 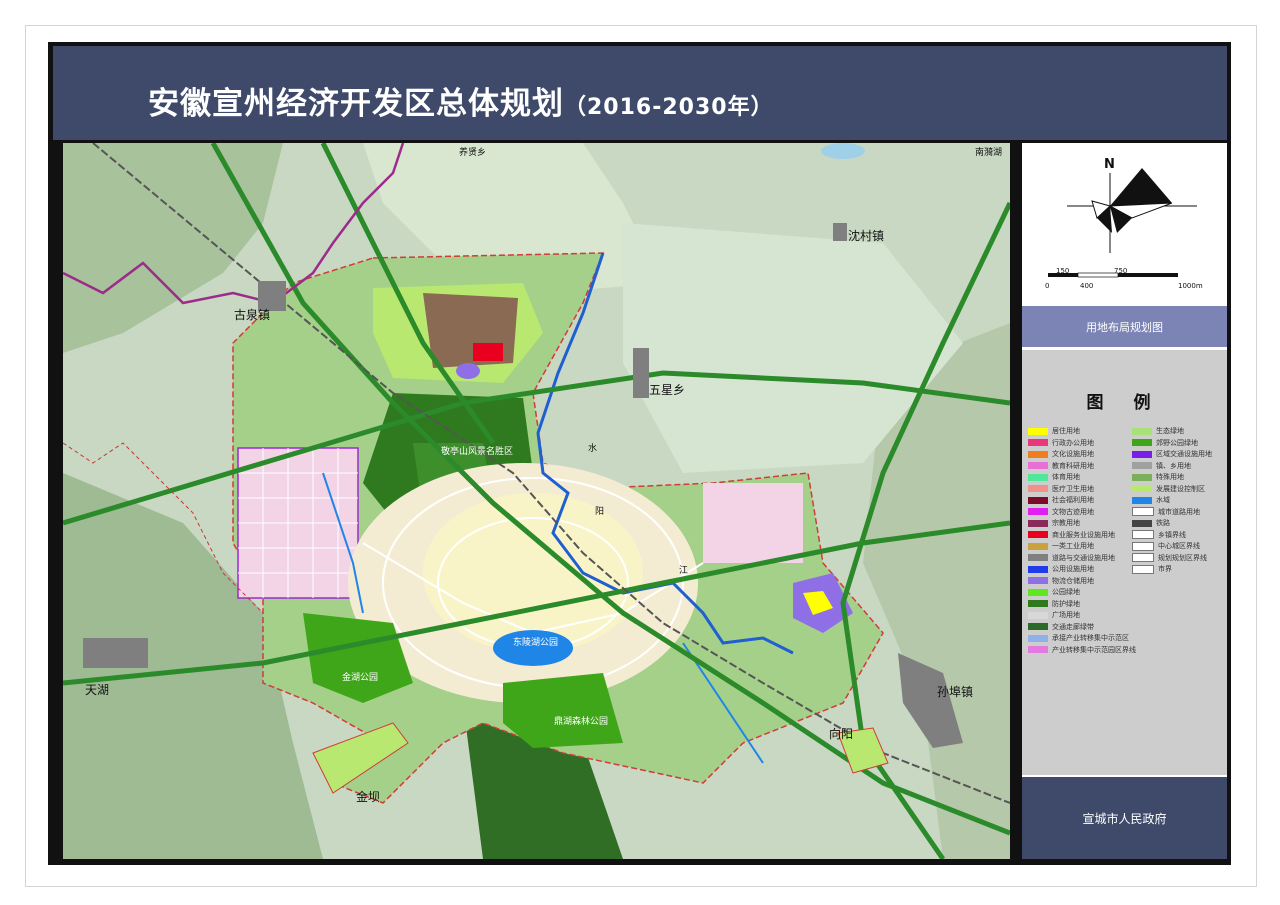 I want to click on legend-item: 特殊用地, so click(x=1158, y=477).